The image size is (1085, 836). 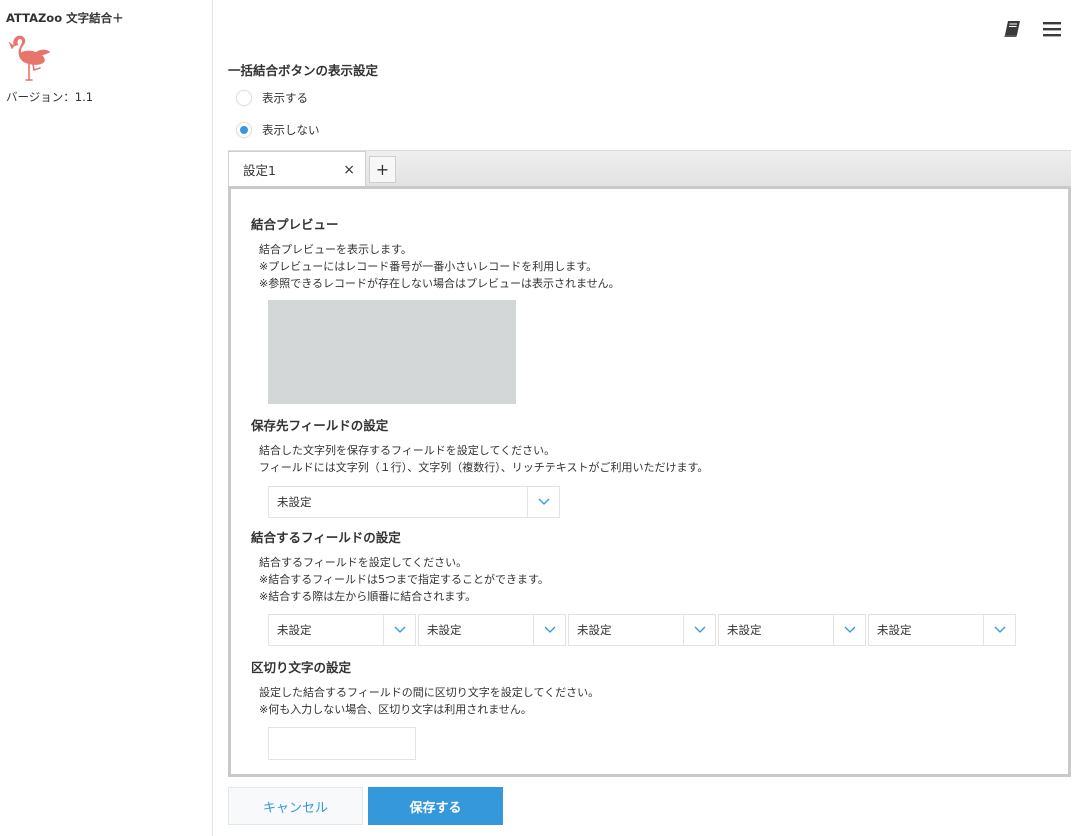 I want to click on close-tab-icon: ×, so click(x=349, y=170).